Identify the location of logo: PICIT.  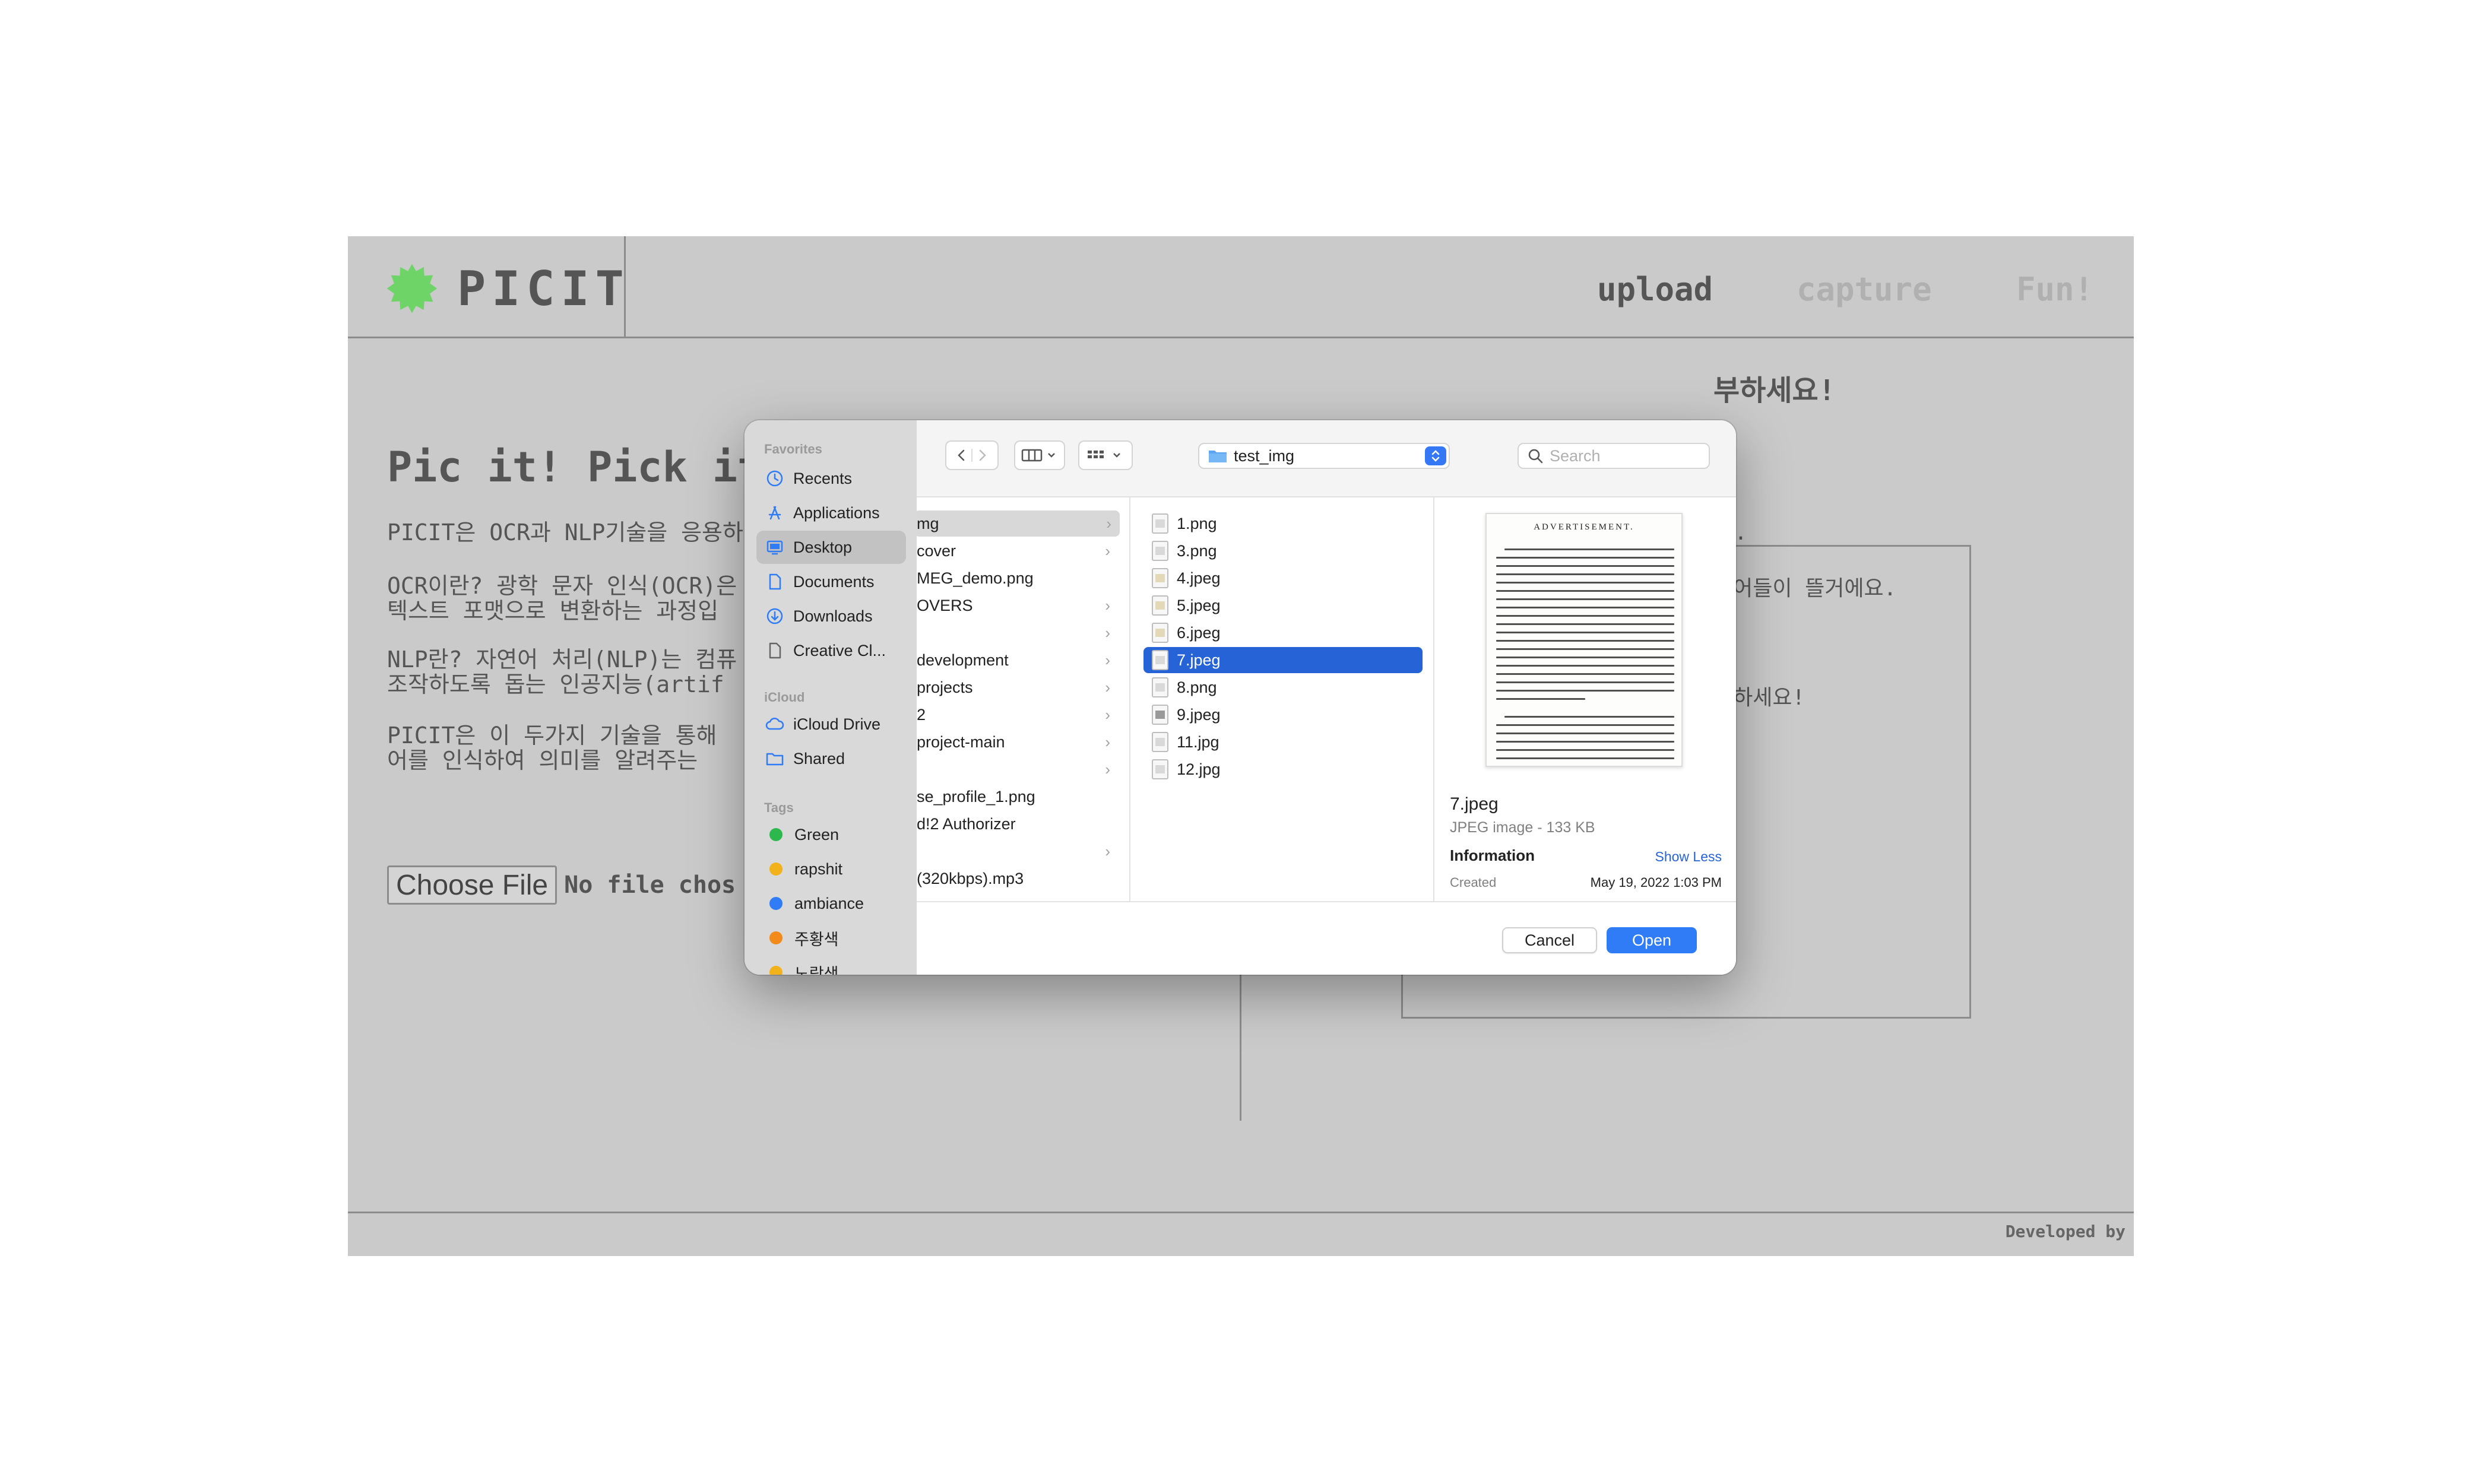
(487, 287).